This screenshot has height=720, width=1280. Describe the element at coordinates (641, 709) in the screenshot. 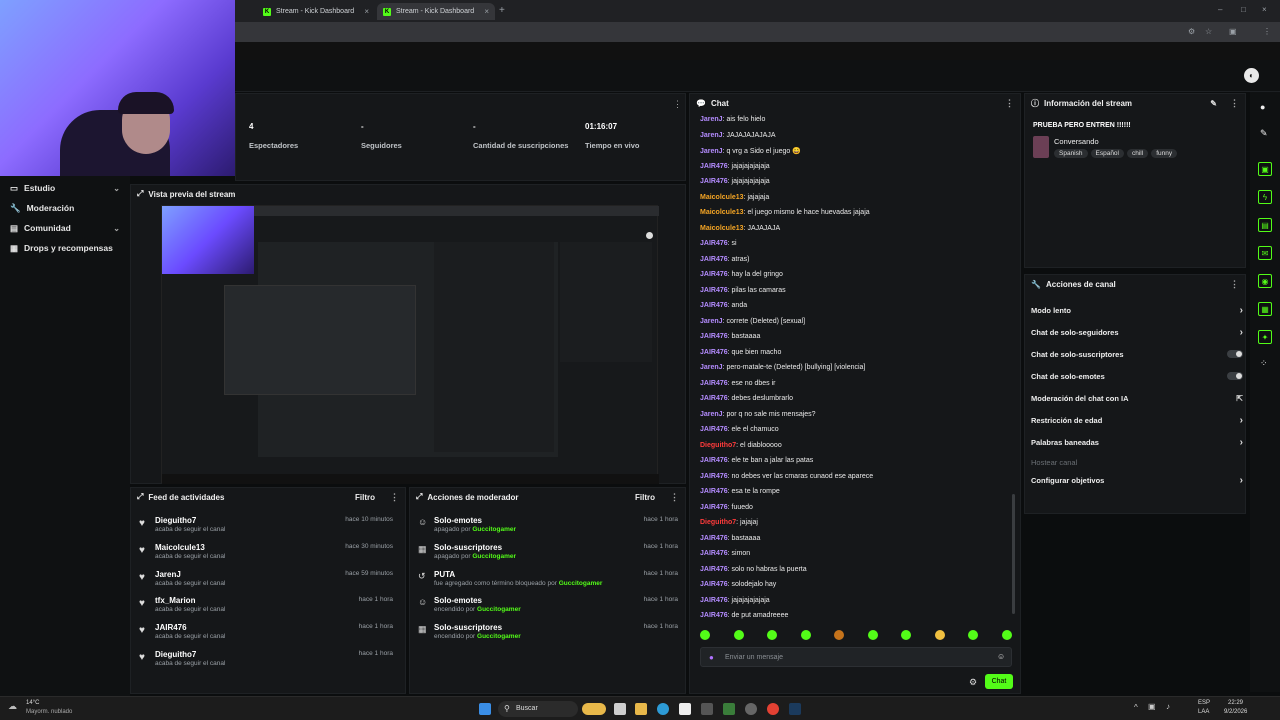

I see `file-explorer-icon` at that location.